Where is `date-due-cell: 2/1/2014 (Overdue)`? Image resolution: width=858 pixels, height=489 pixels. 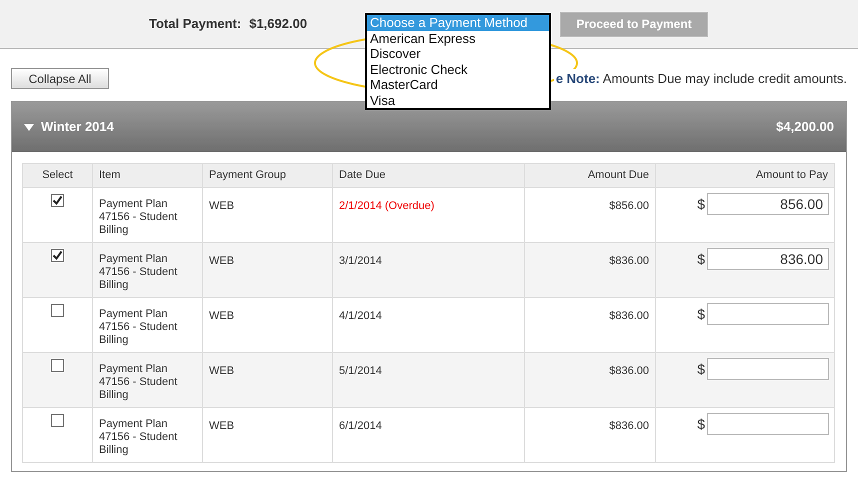 date-due-cell: 2/1/2014 (Overdue) is located at coordinates (386, 206).